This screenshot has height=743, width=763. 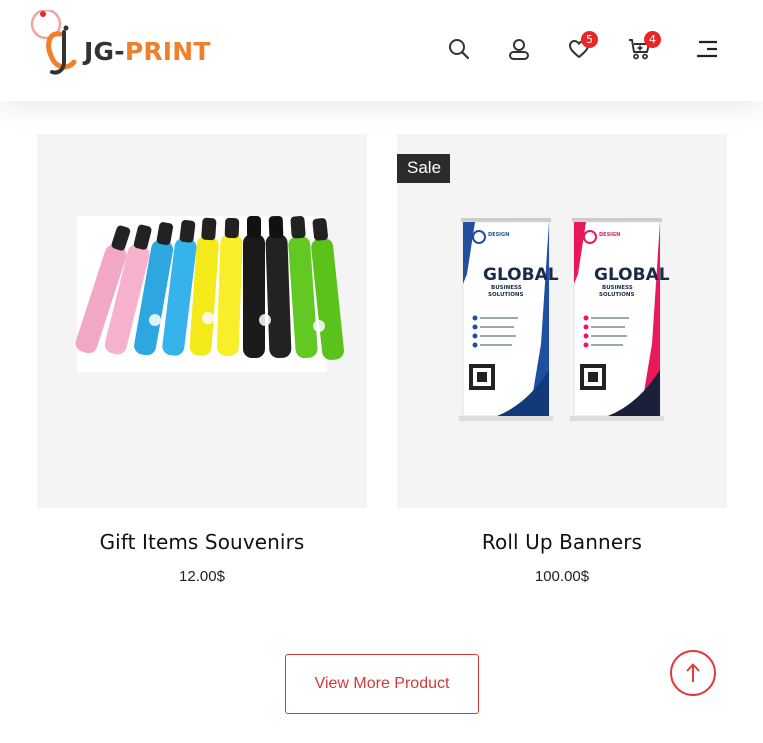 I want to click on account-button, so click(x=519, y=49).